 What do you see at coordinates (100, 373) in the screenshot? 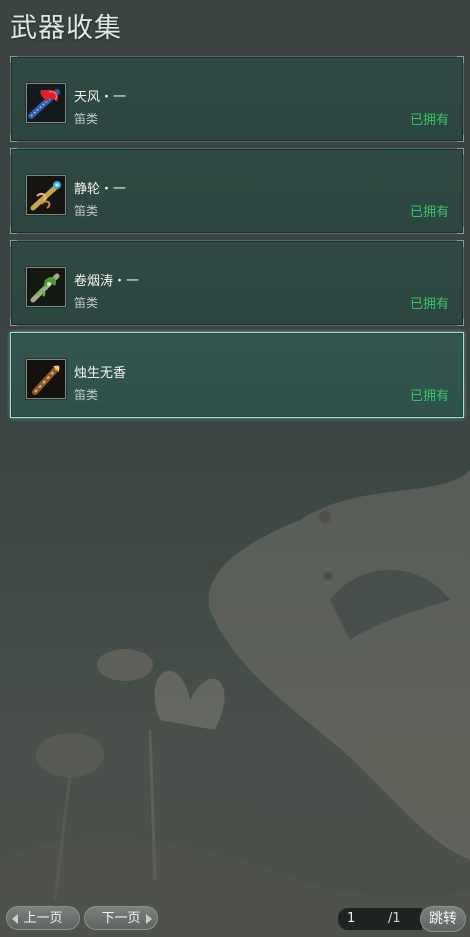
I see `weapon-name: 烛生无香` at bounding box center [100, 373].